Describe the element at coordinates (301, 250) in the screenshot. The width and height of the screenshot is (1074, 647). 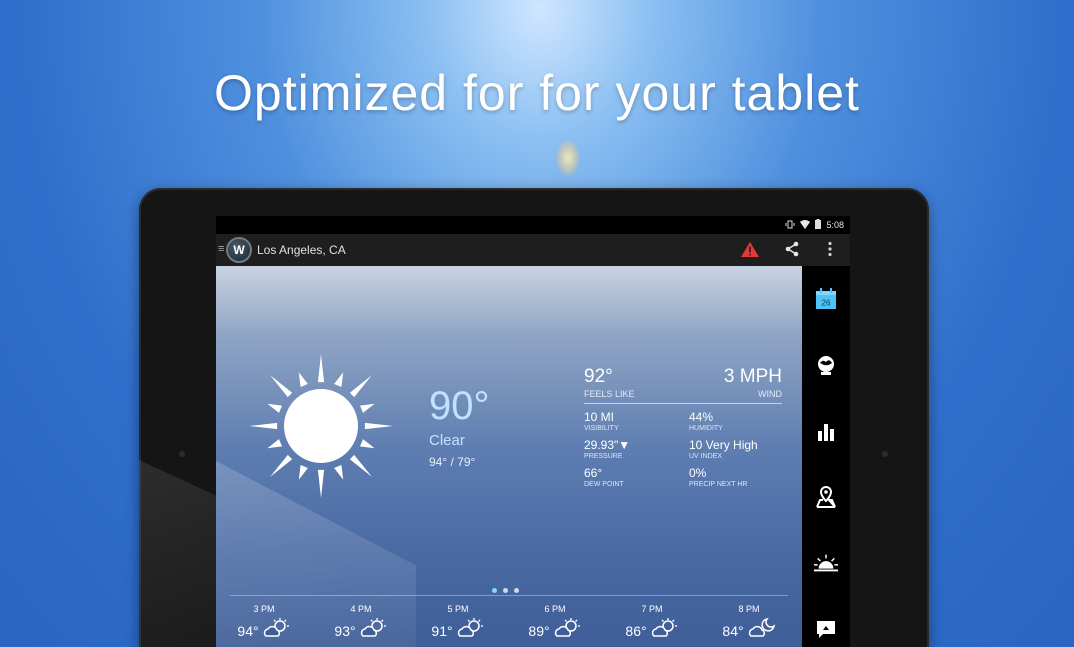
I see `location-title: Los Angeles, CA` at that location.